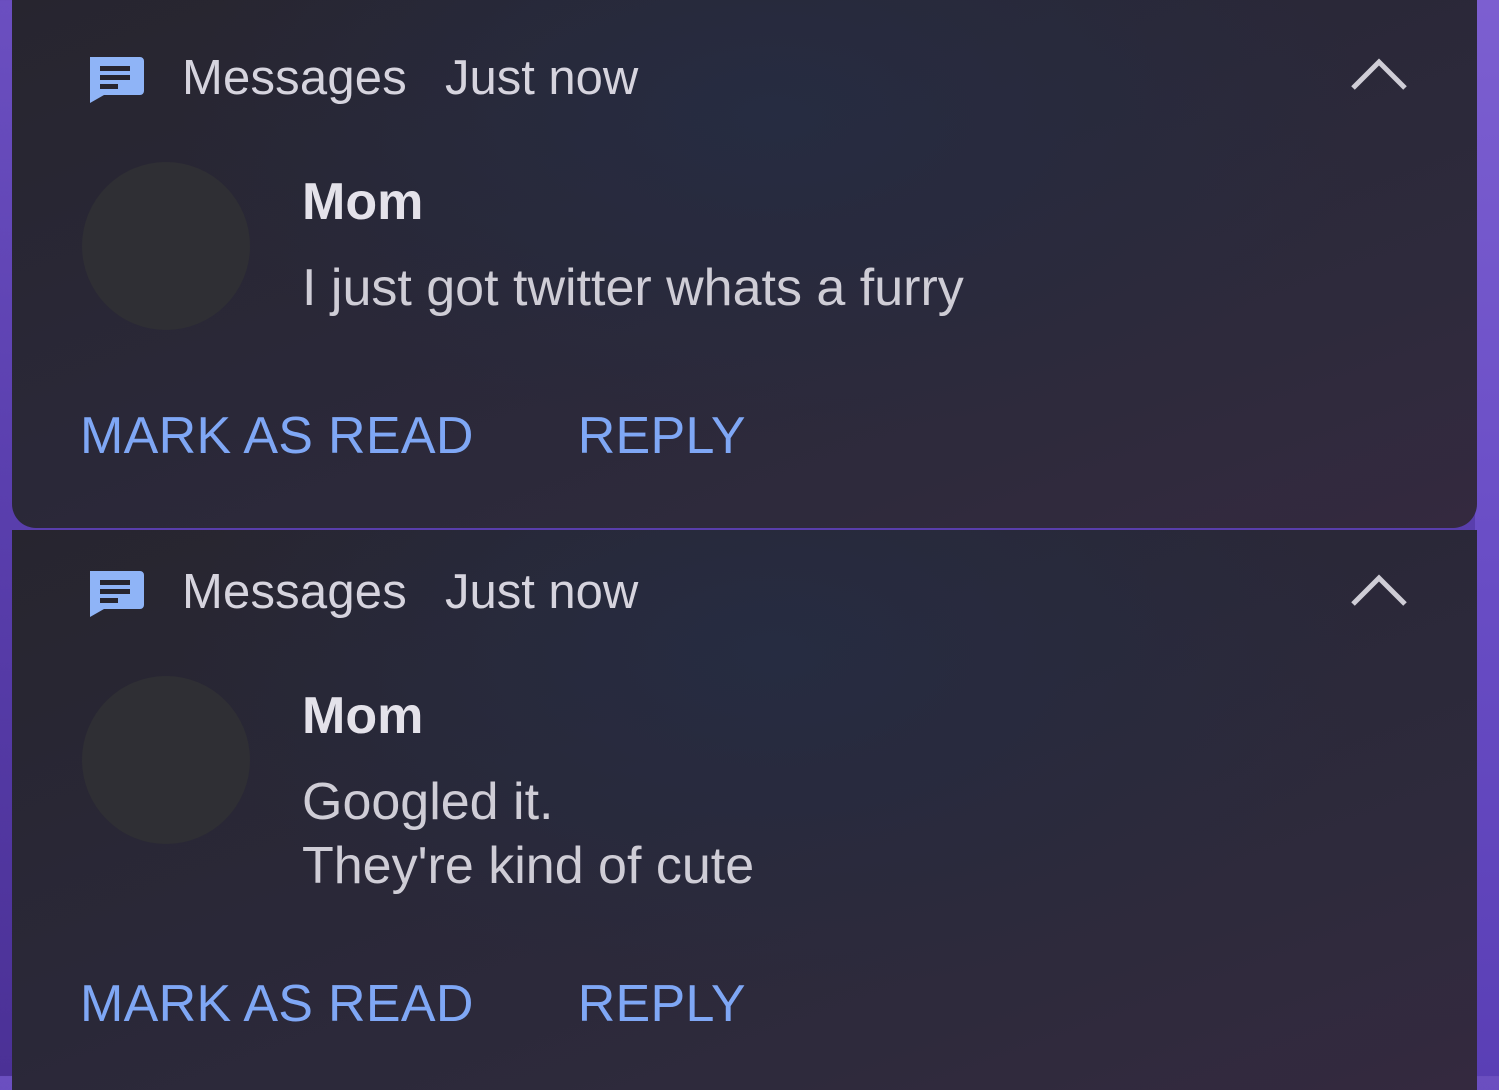 The image size is (1499, 1090). What do you see at coordinates (528, 834) in the screenshot?
I see `message-text: Googled it. They're kind of cute` at bounding box center [528, 834].